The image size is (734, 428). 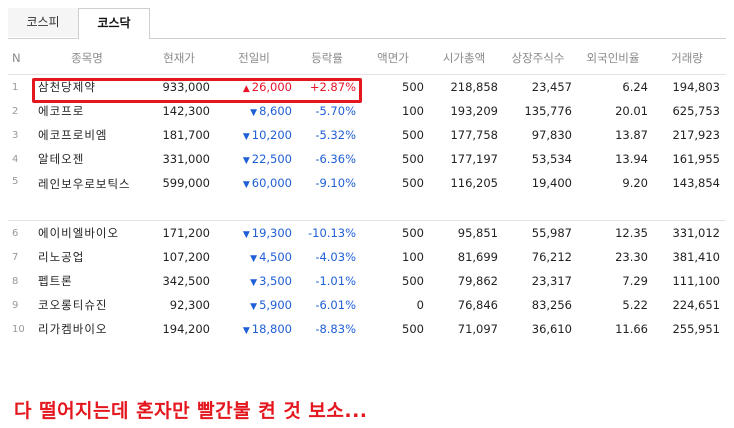 I want to click on stock-name-link: 레인보우로보틱스, so click(x=90, y=196).